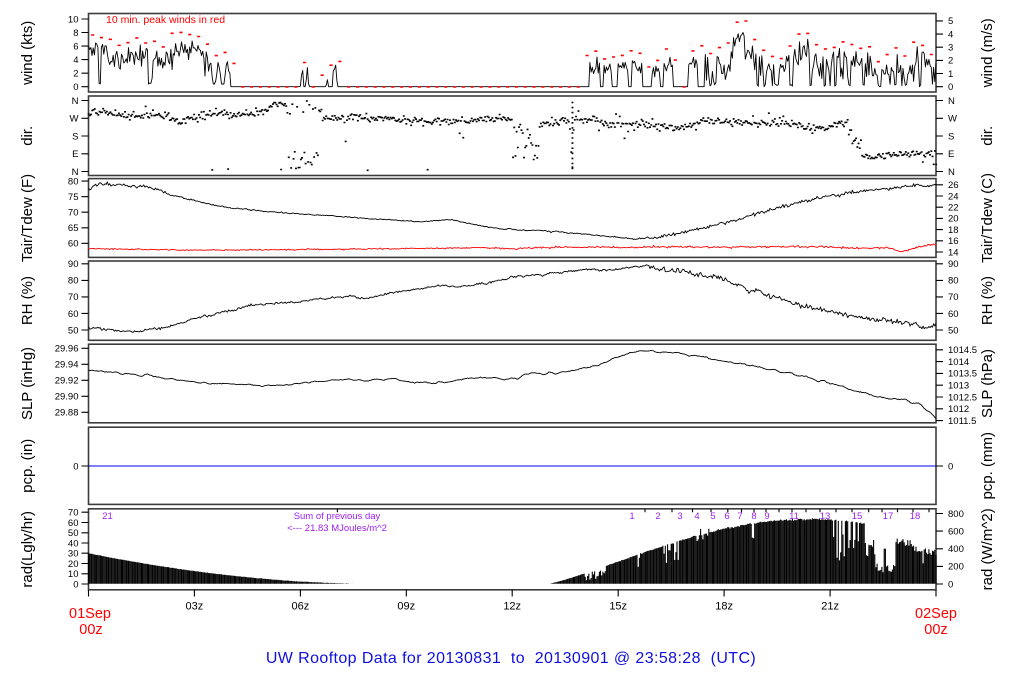 This screenshot has width=1024, height=700. What do you see at coordinates (73, 228) in the screenshot?
I see `svg-text: 65` at bounding box center [73, 228].